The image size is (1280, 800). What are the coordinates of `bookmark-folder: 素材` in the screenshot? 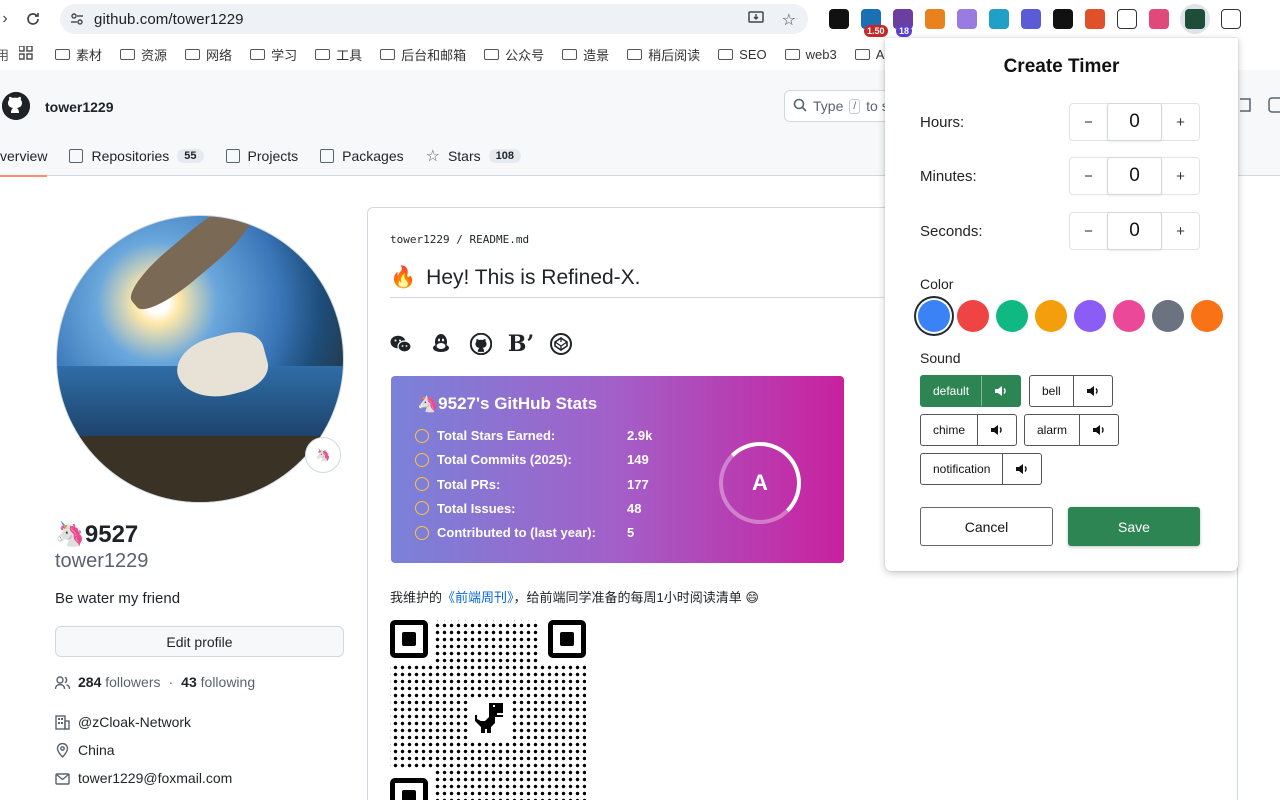 It's located at (78, 54).